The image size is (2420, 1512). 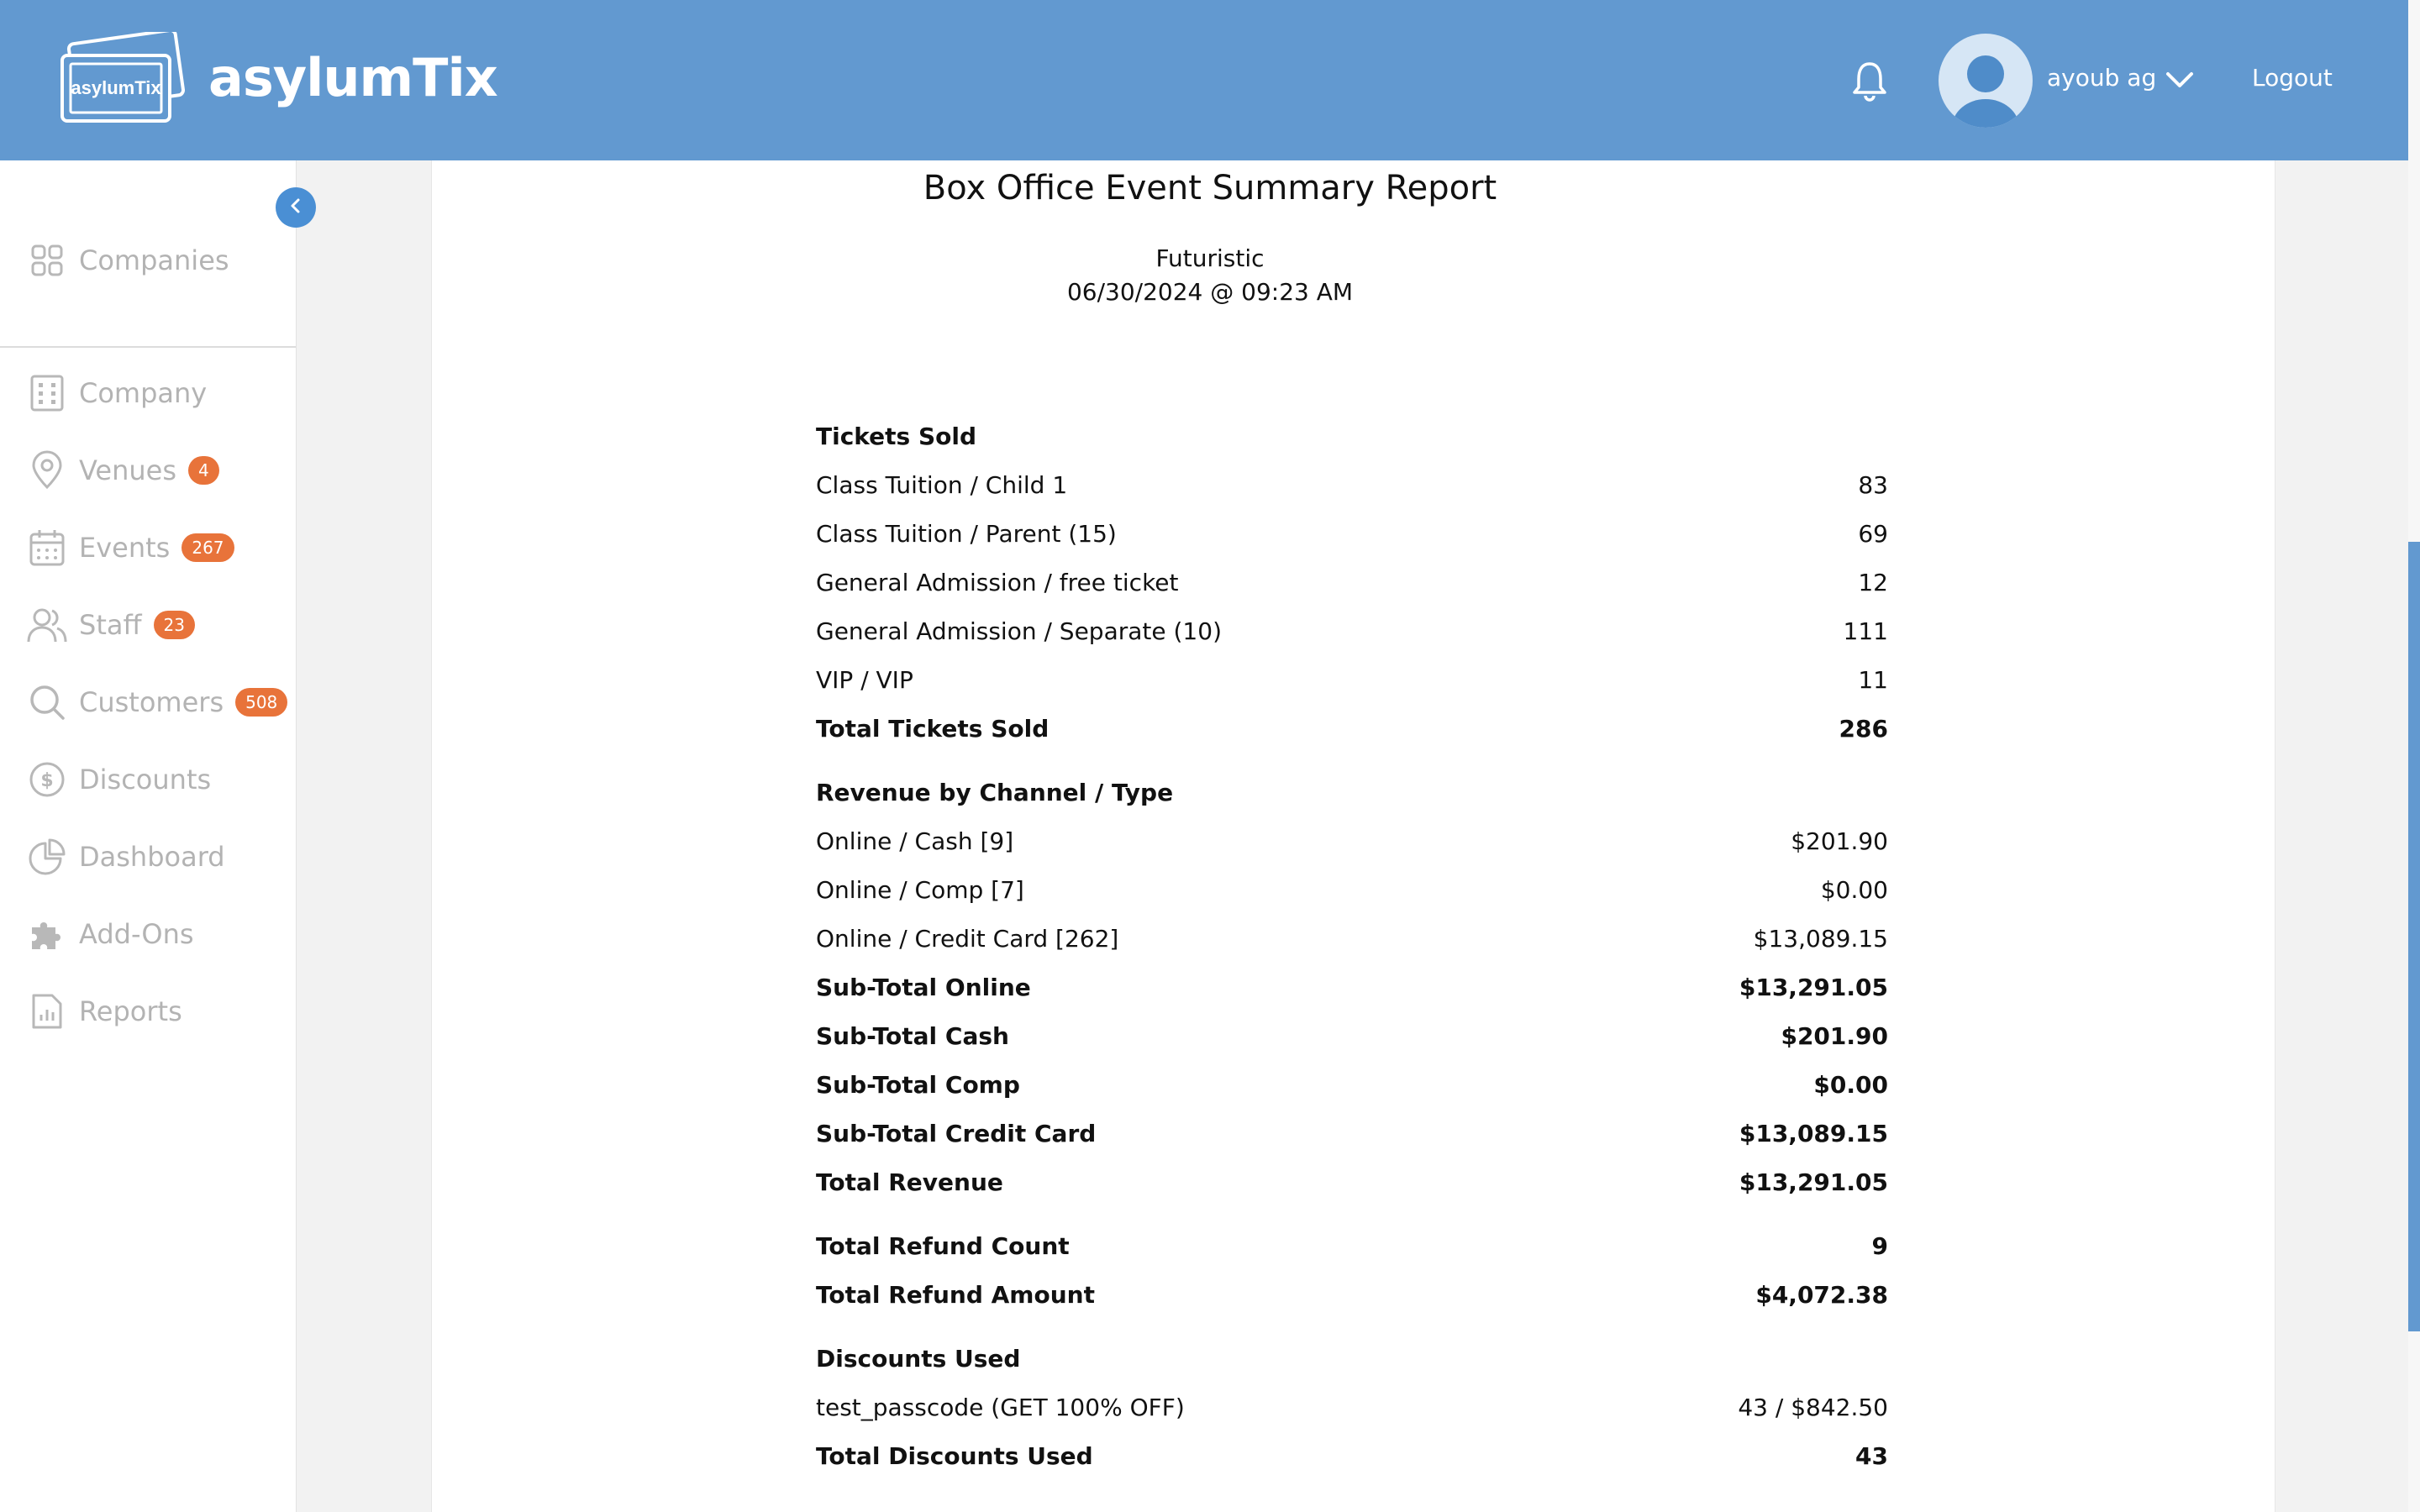 I want to click on table-row: VIP / VIP 11, so click(x=1352, y=679).